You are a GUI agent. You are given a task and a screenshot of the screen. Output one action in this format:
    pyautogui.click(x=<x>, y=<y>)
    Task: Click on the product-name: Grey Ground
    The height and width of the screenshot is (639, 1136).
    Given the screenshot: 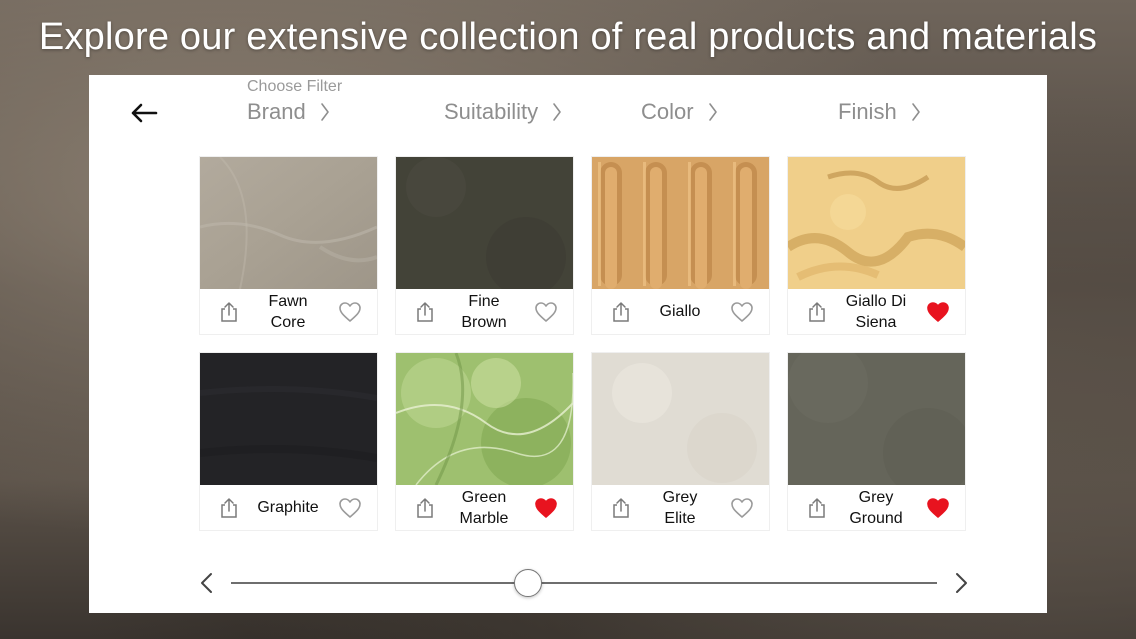 What is the action you would take?
    pyautogui.click(x=876, y=507)
    